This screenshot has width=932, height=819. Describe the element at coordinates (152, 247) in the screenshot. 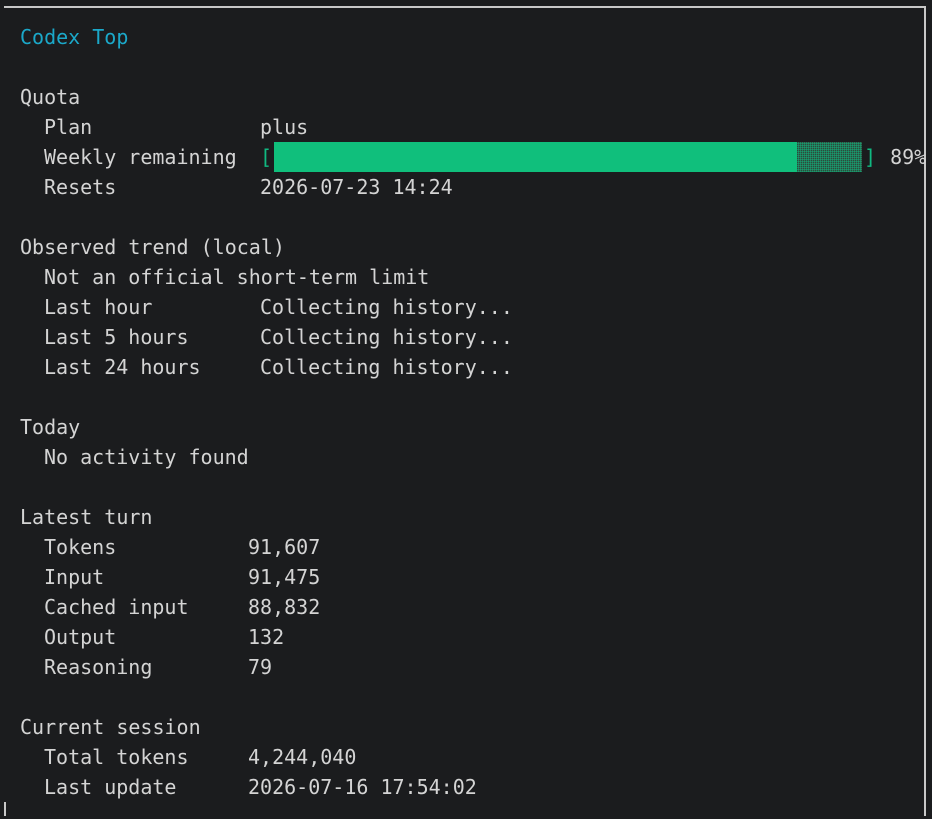

I see `trend-heading: Observed trend (local)` at that location.